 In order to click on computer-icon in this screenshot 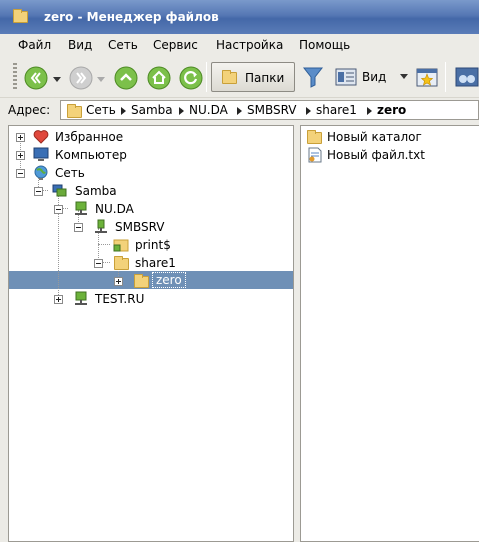, I will do `click(41, 154)`.